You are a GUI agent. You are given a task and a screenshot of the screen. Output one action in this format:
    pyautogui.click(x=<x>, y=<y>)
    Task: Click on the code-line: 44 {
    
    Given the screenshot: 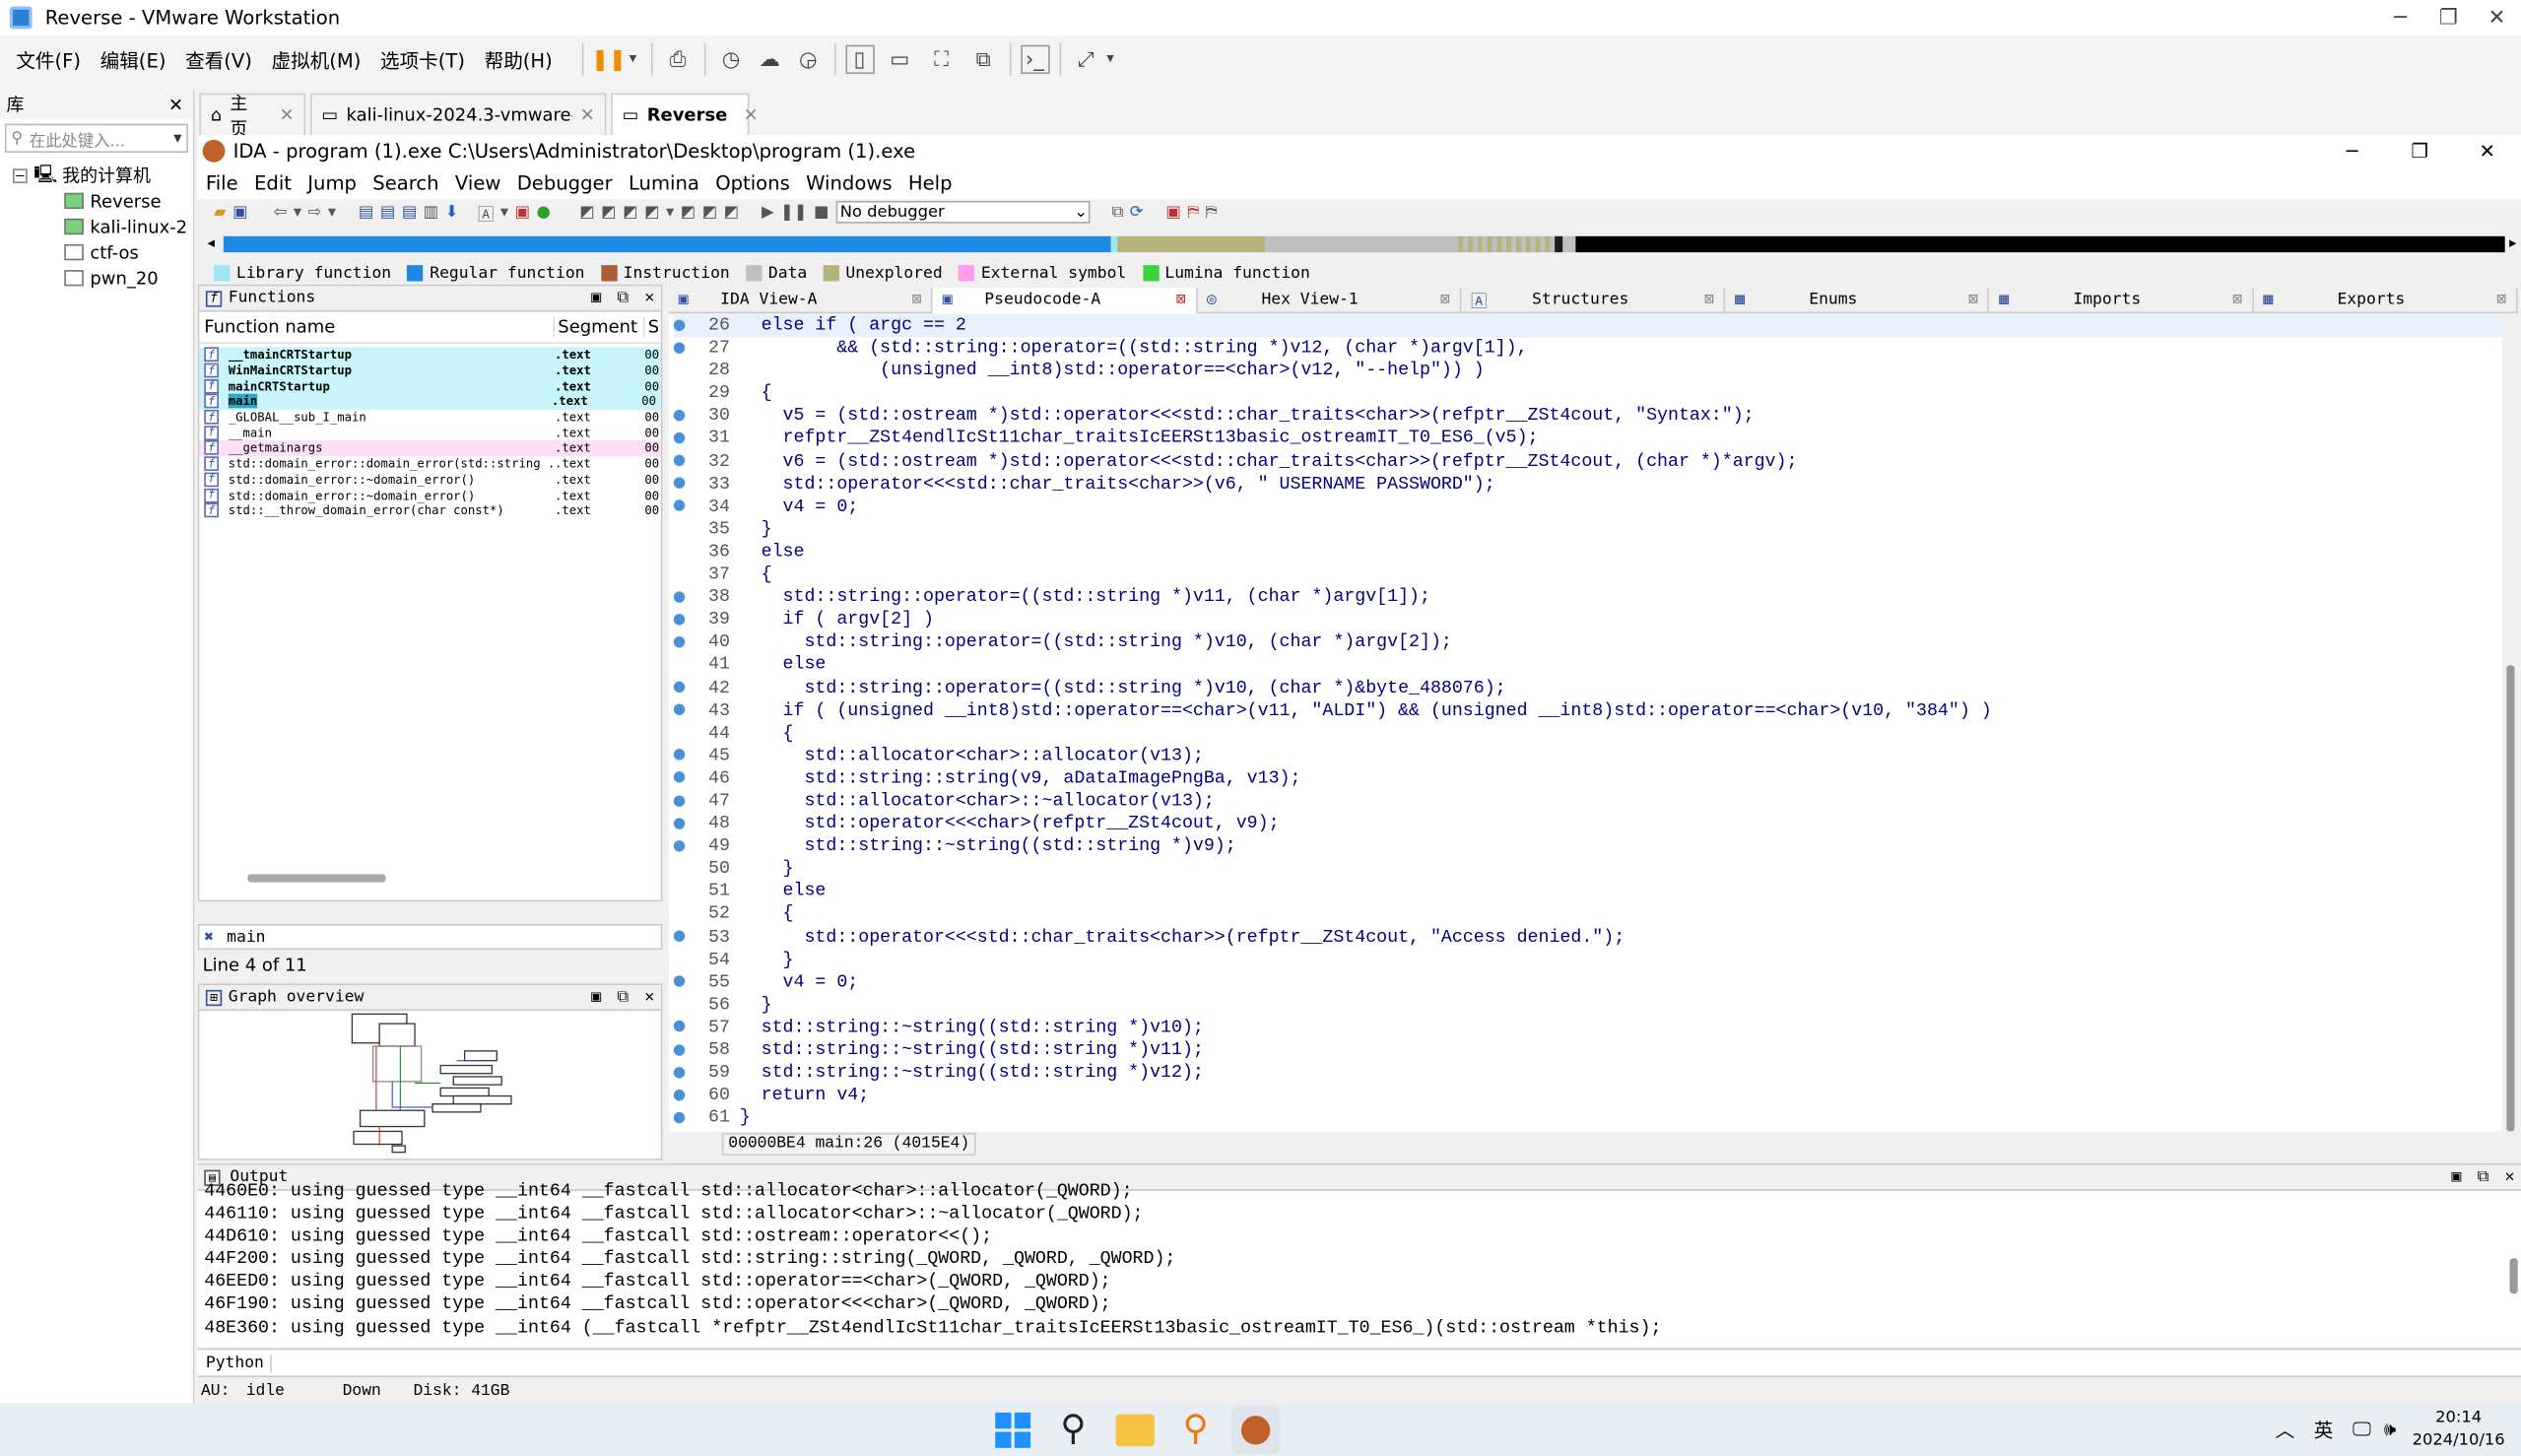 What is the action you would take?
    pyautogui.click(x=1588, y=734)
    